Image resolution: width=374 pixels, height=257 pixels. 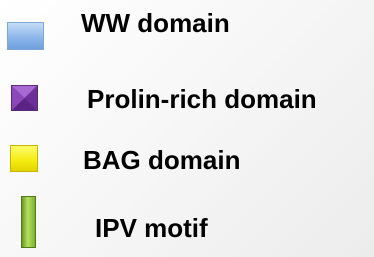 What do you see at coordinates (151, 228) in the screenshot?
I see `ipv-motif-label: IPV motif` at bounding box center [151, 228].